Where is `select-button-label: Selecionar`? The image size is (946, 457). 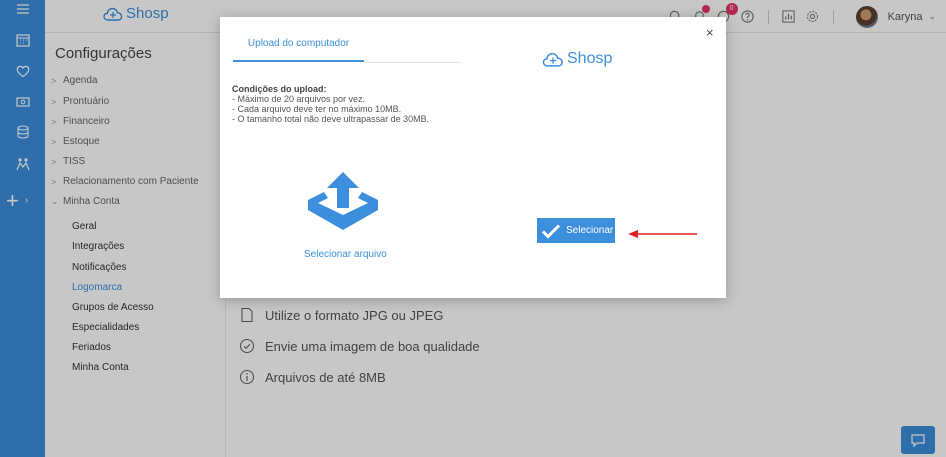
select-button-label: Selecionar is located at coordinates (590, 230).